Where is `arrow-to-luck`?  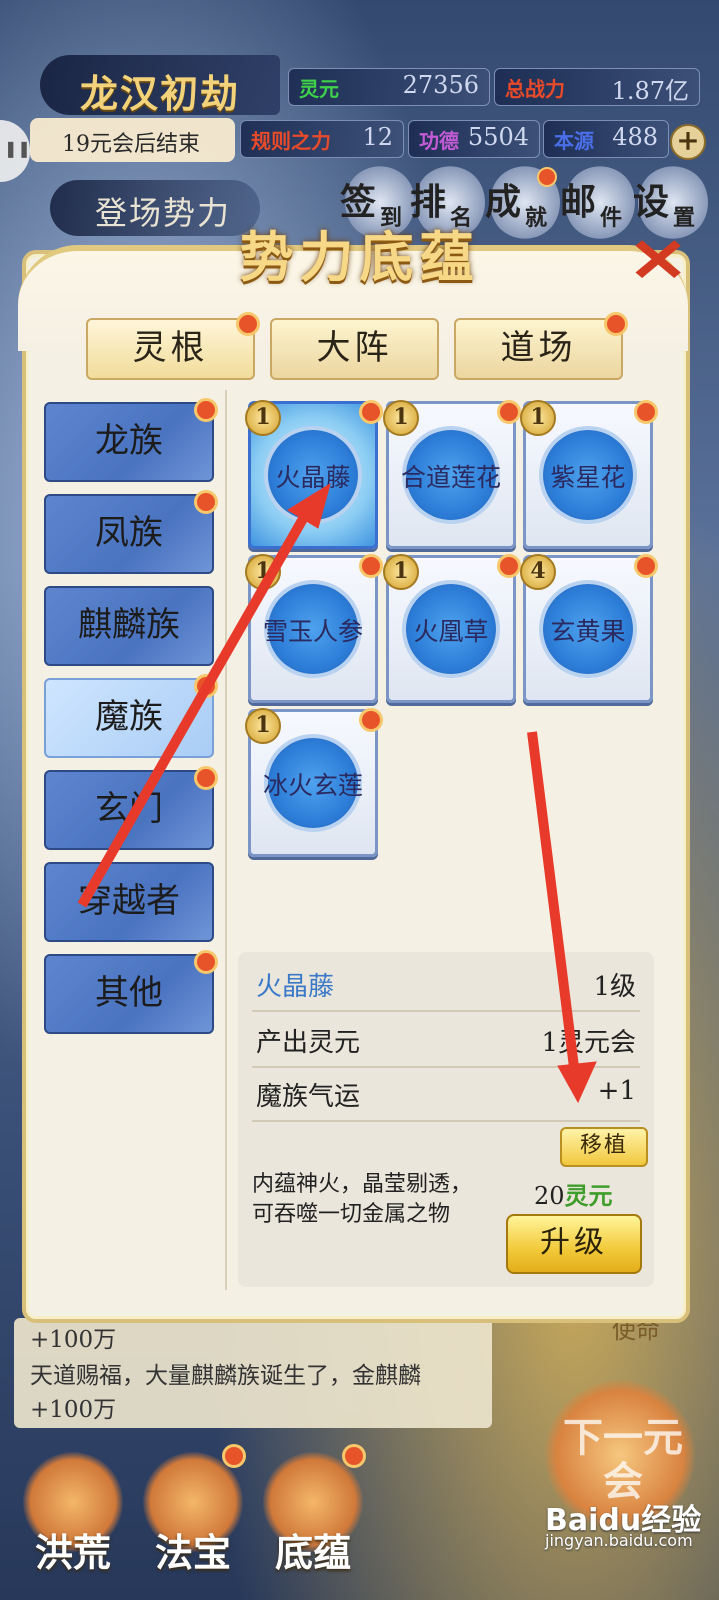 arrow-to-luck is located at coordinates (553, 903).